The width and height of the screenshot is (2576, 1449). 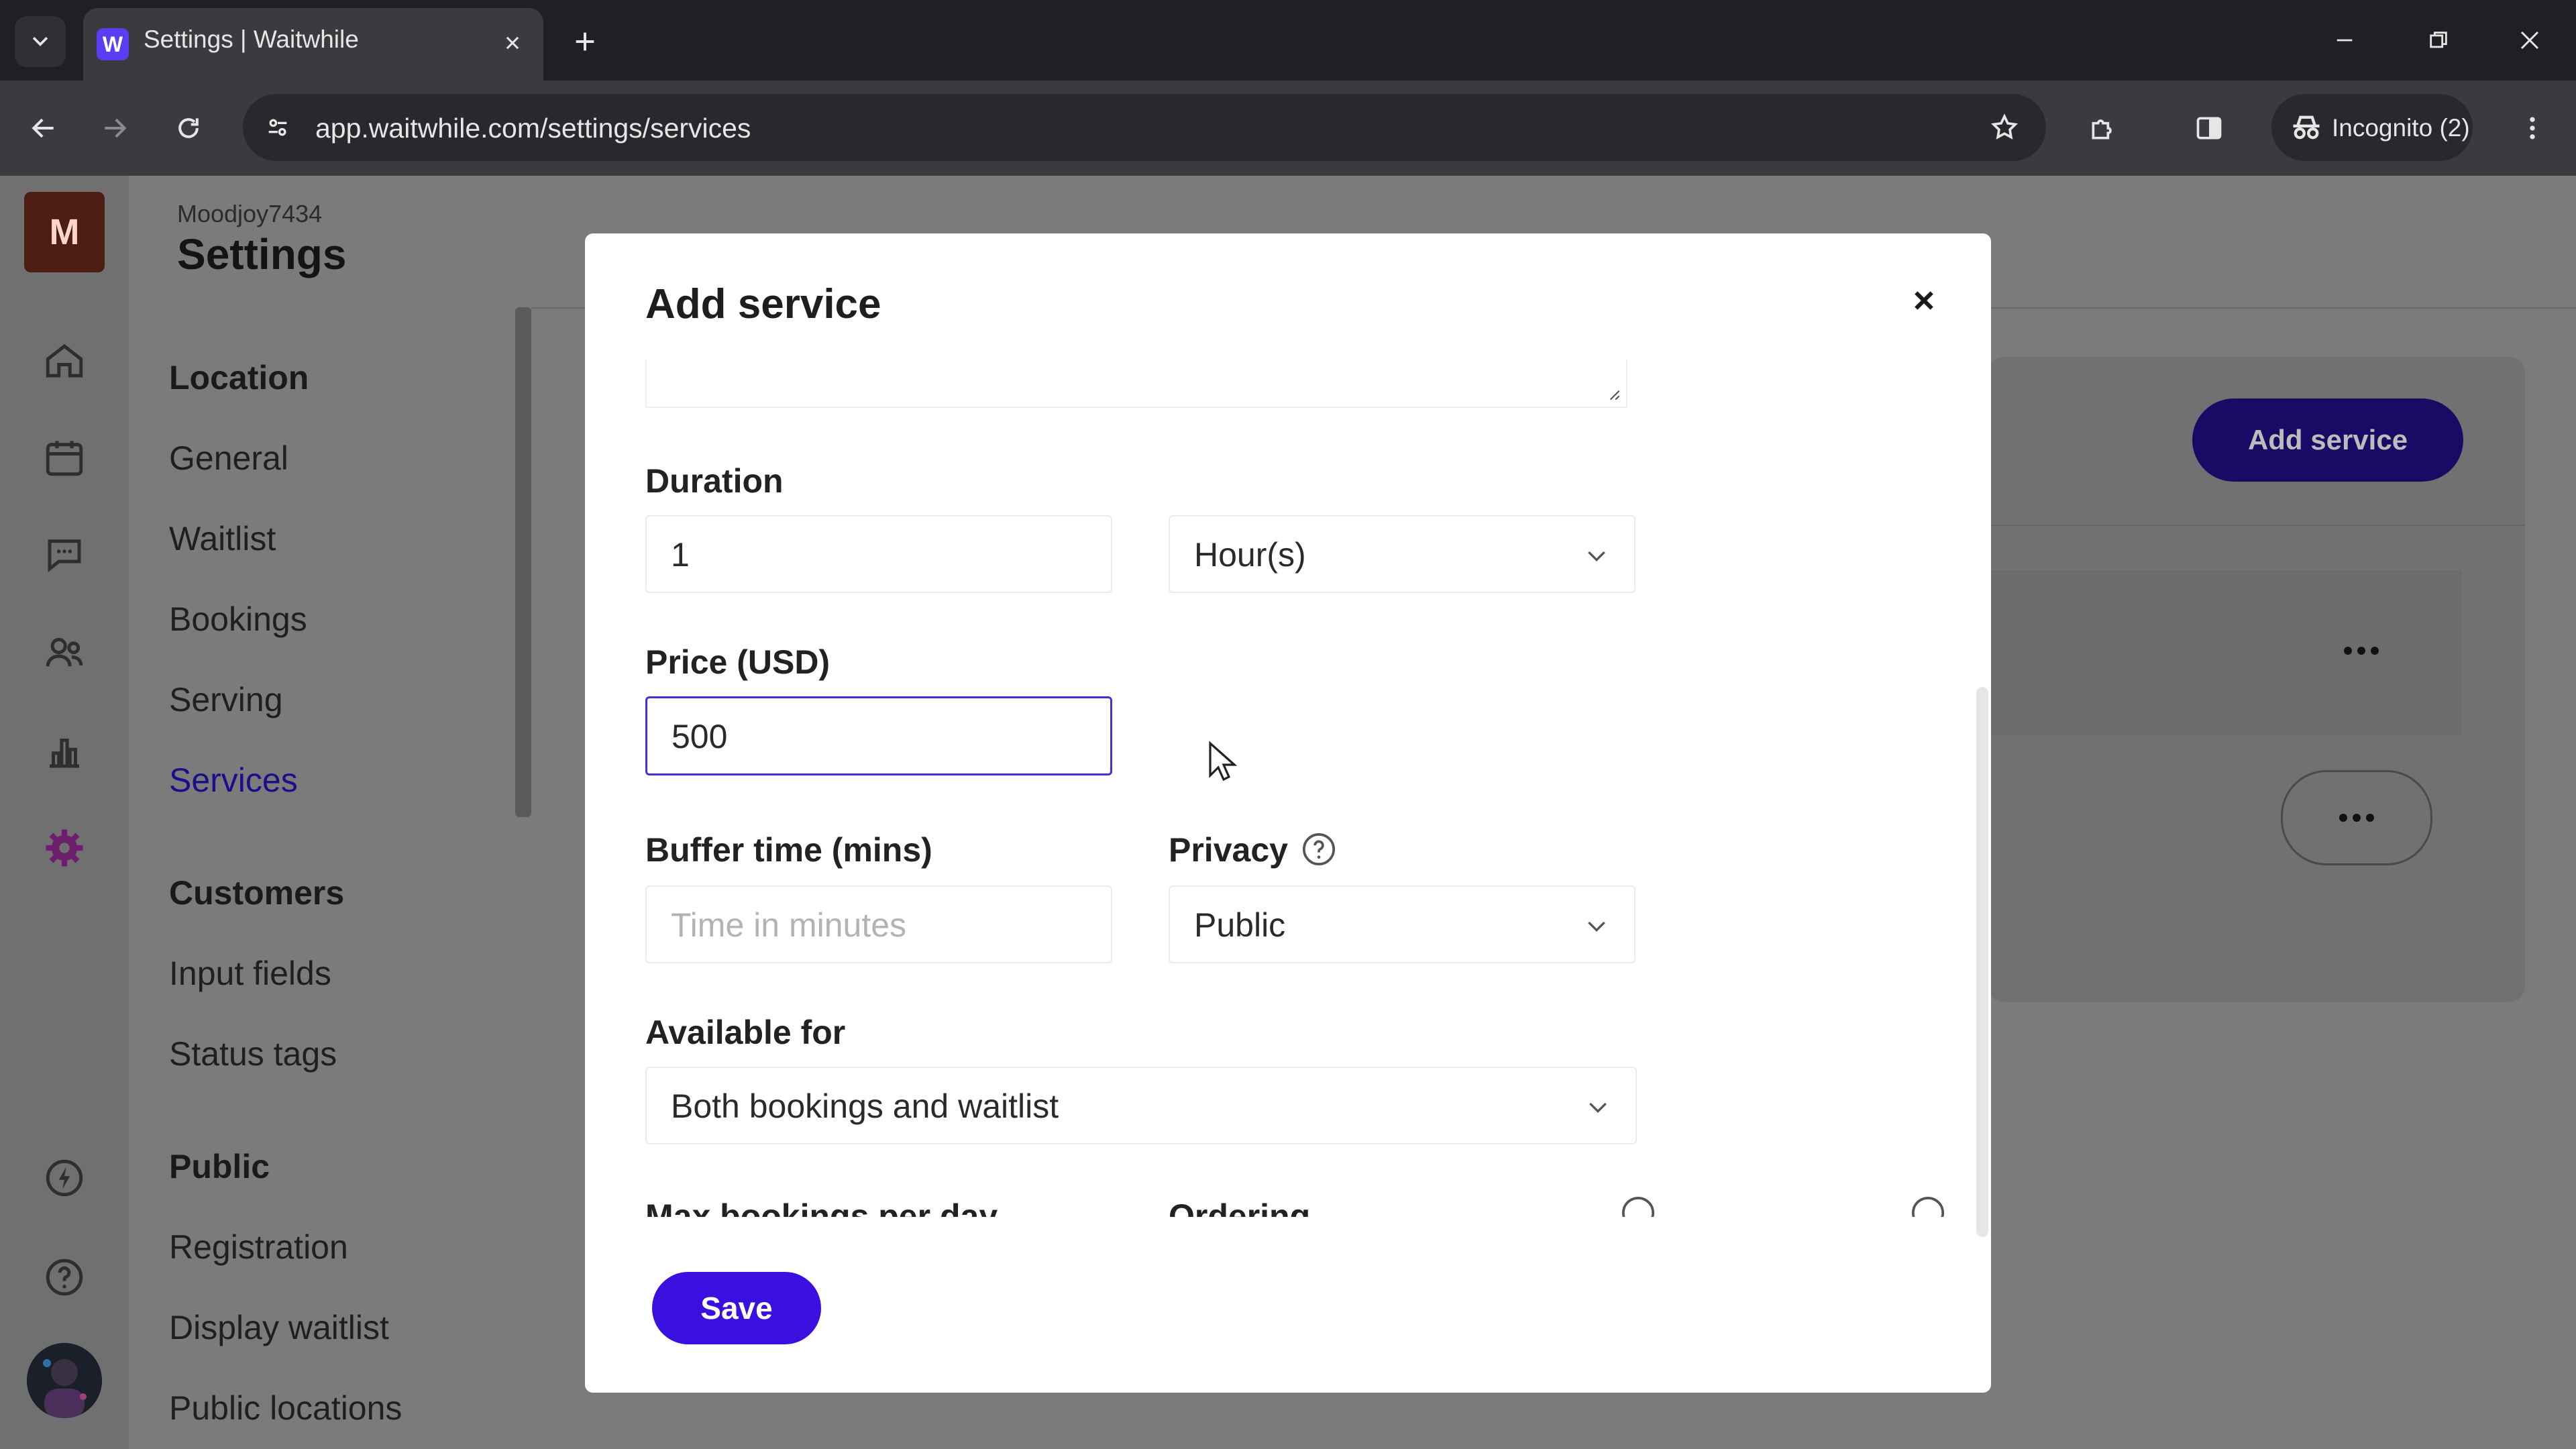 I want to click on modal-scrollbar, so click(x=1982, y=962).